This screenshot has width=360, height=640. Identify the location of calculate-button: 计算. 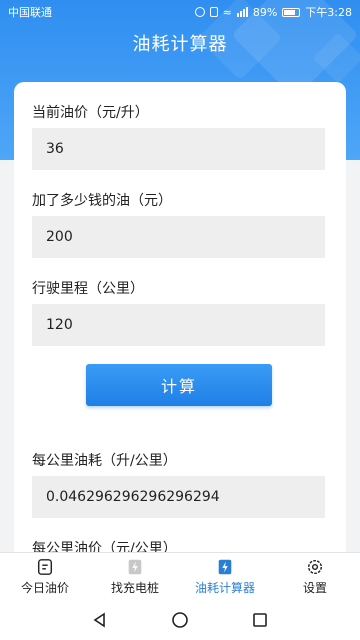
(179, 385).